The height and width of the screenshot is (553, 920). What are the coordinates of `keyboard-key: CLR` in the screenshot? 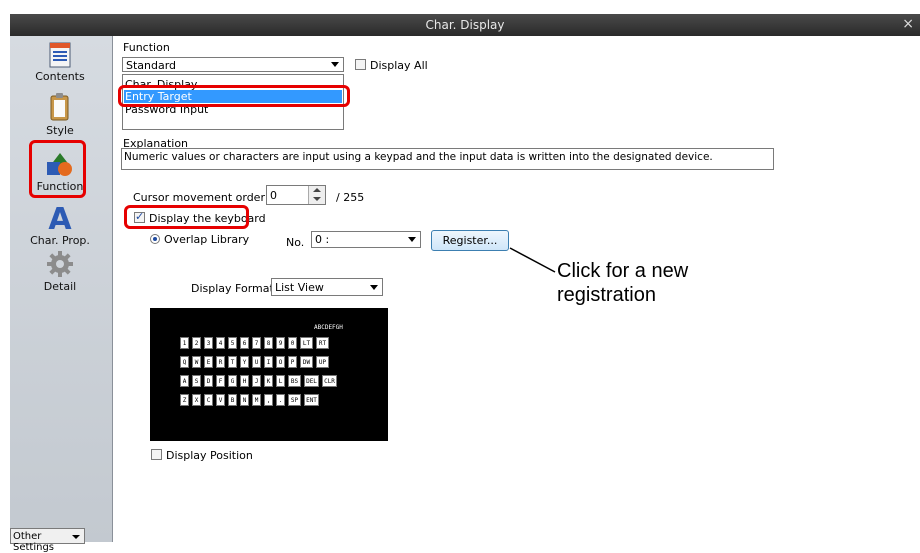 It's located at (329, 381).